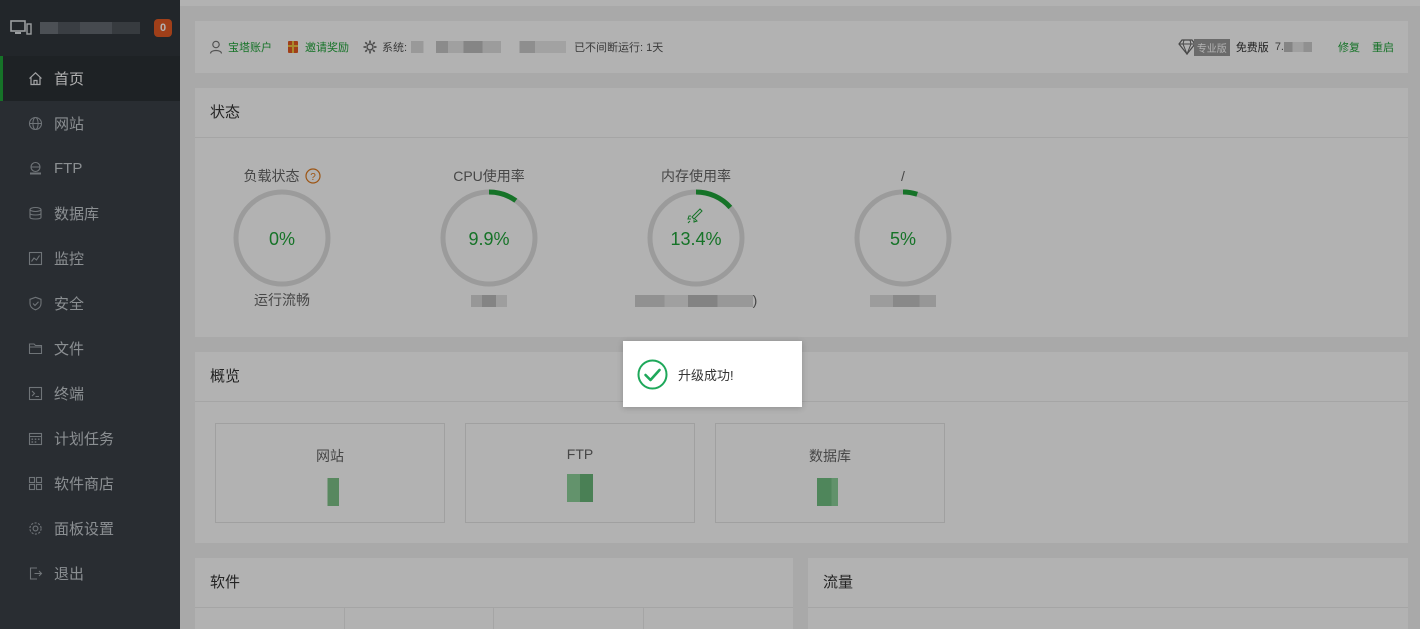 The image size is (1420, 629). I want to click on check-circle-icon, so click(652, 374).